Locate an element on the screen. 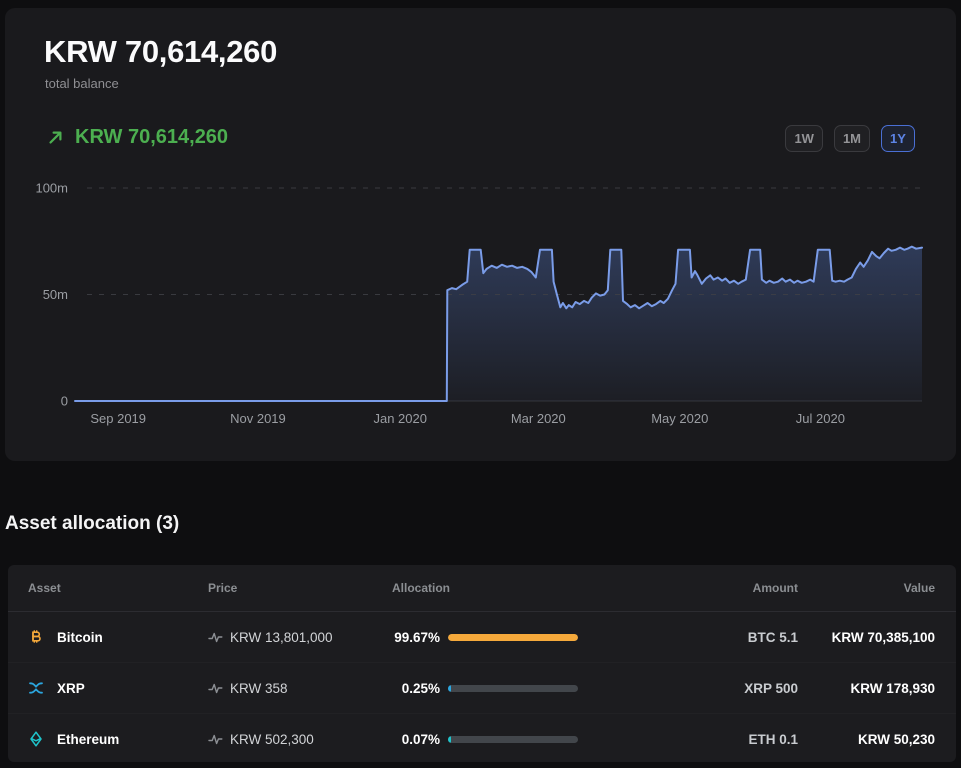  range-button-1y: 1Y is located at coordinates (898, 138).